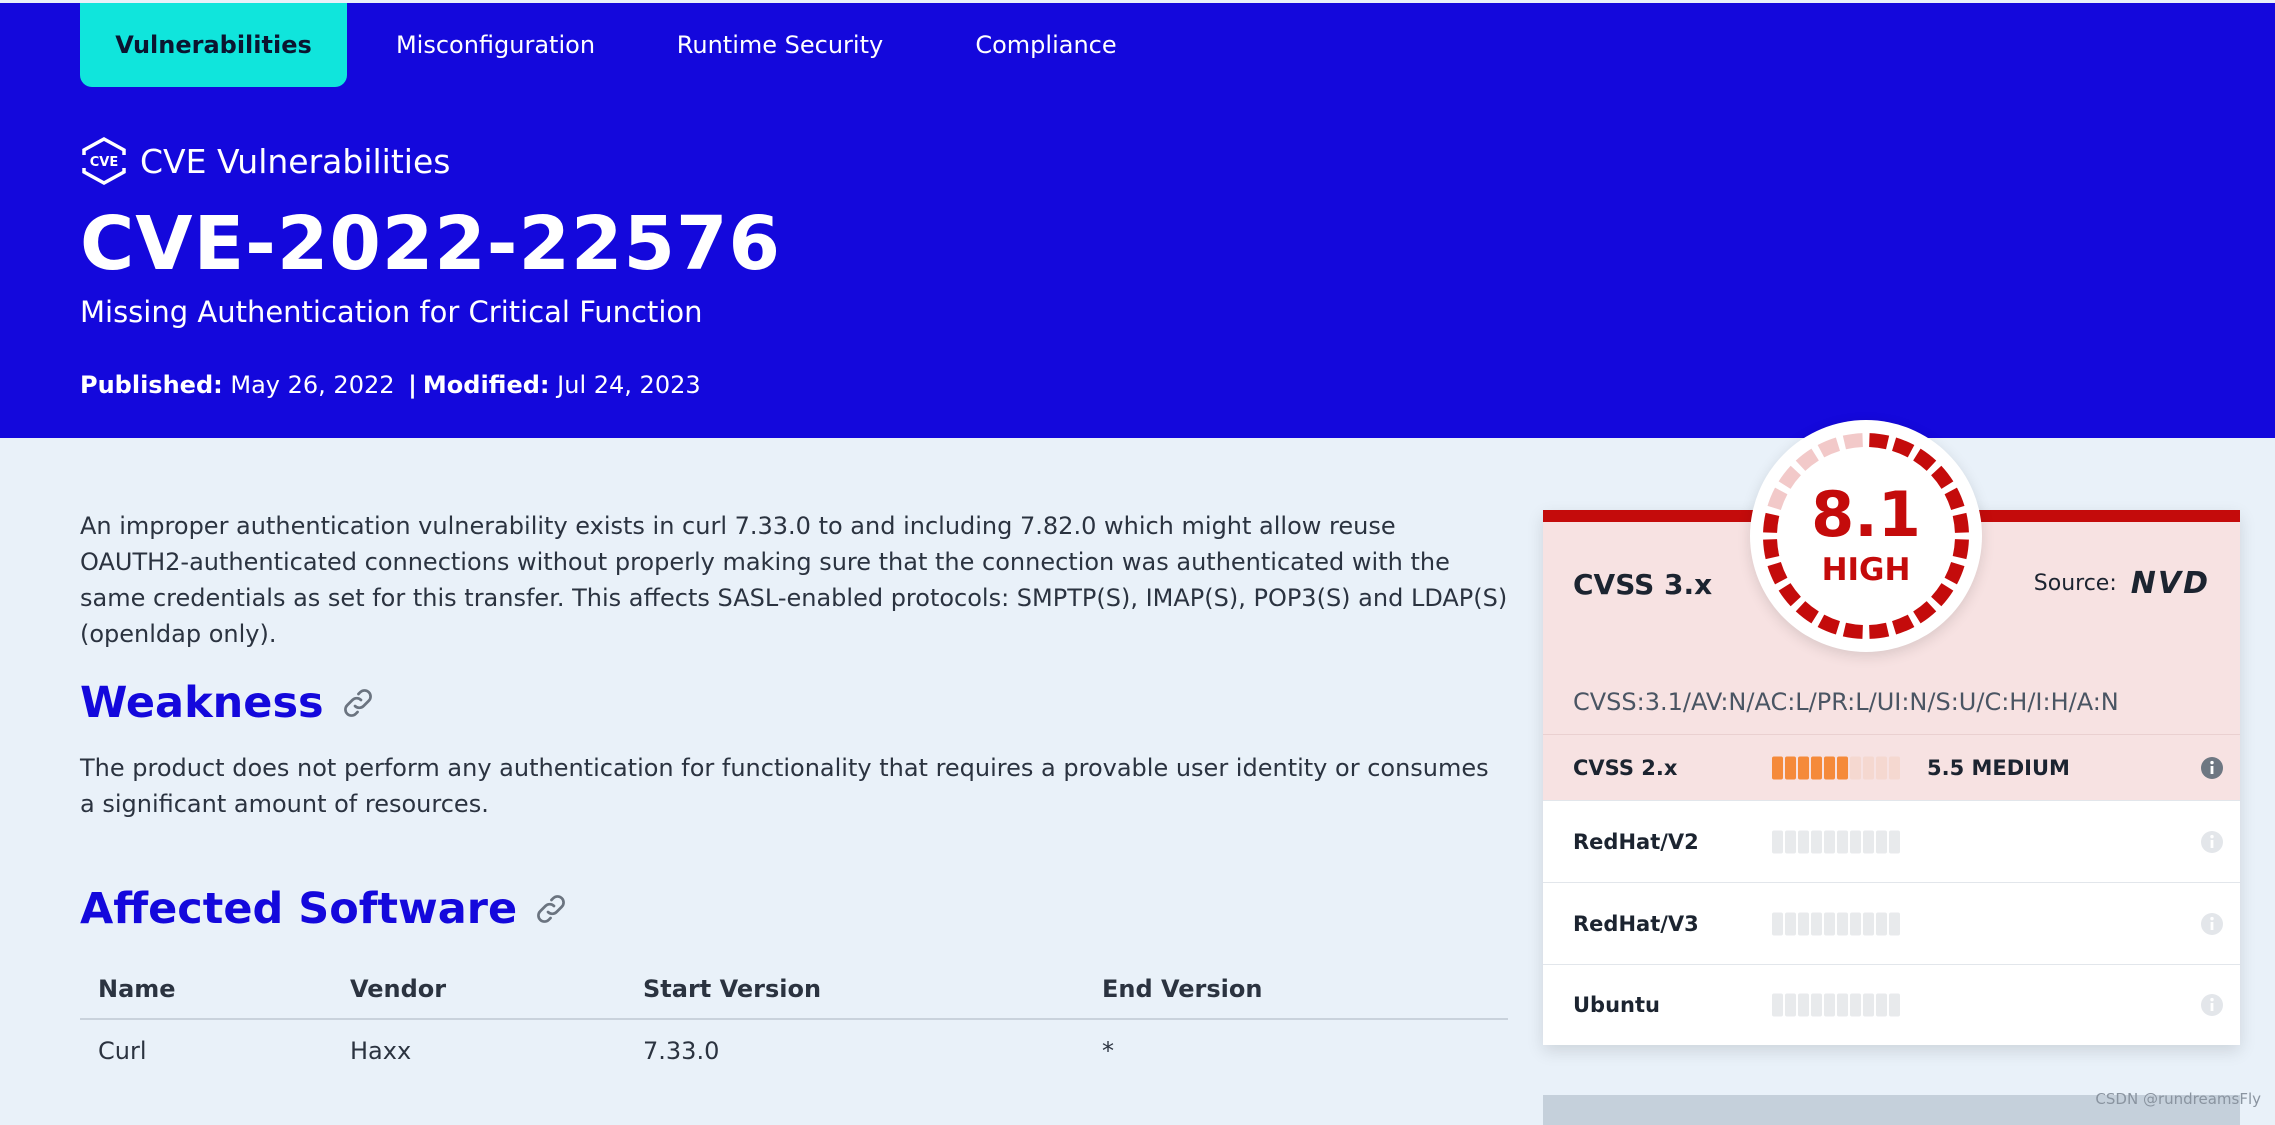  I want to click on gauge-severity: HIGH, so click(1866, 570).